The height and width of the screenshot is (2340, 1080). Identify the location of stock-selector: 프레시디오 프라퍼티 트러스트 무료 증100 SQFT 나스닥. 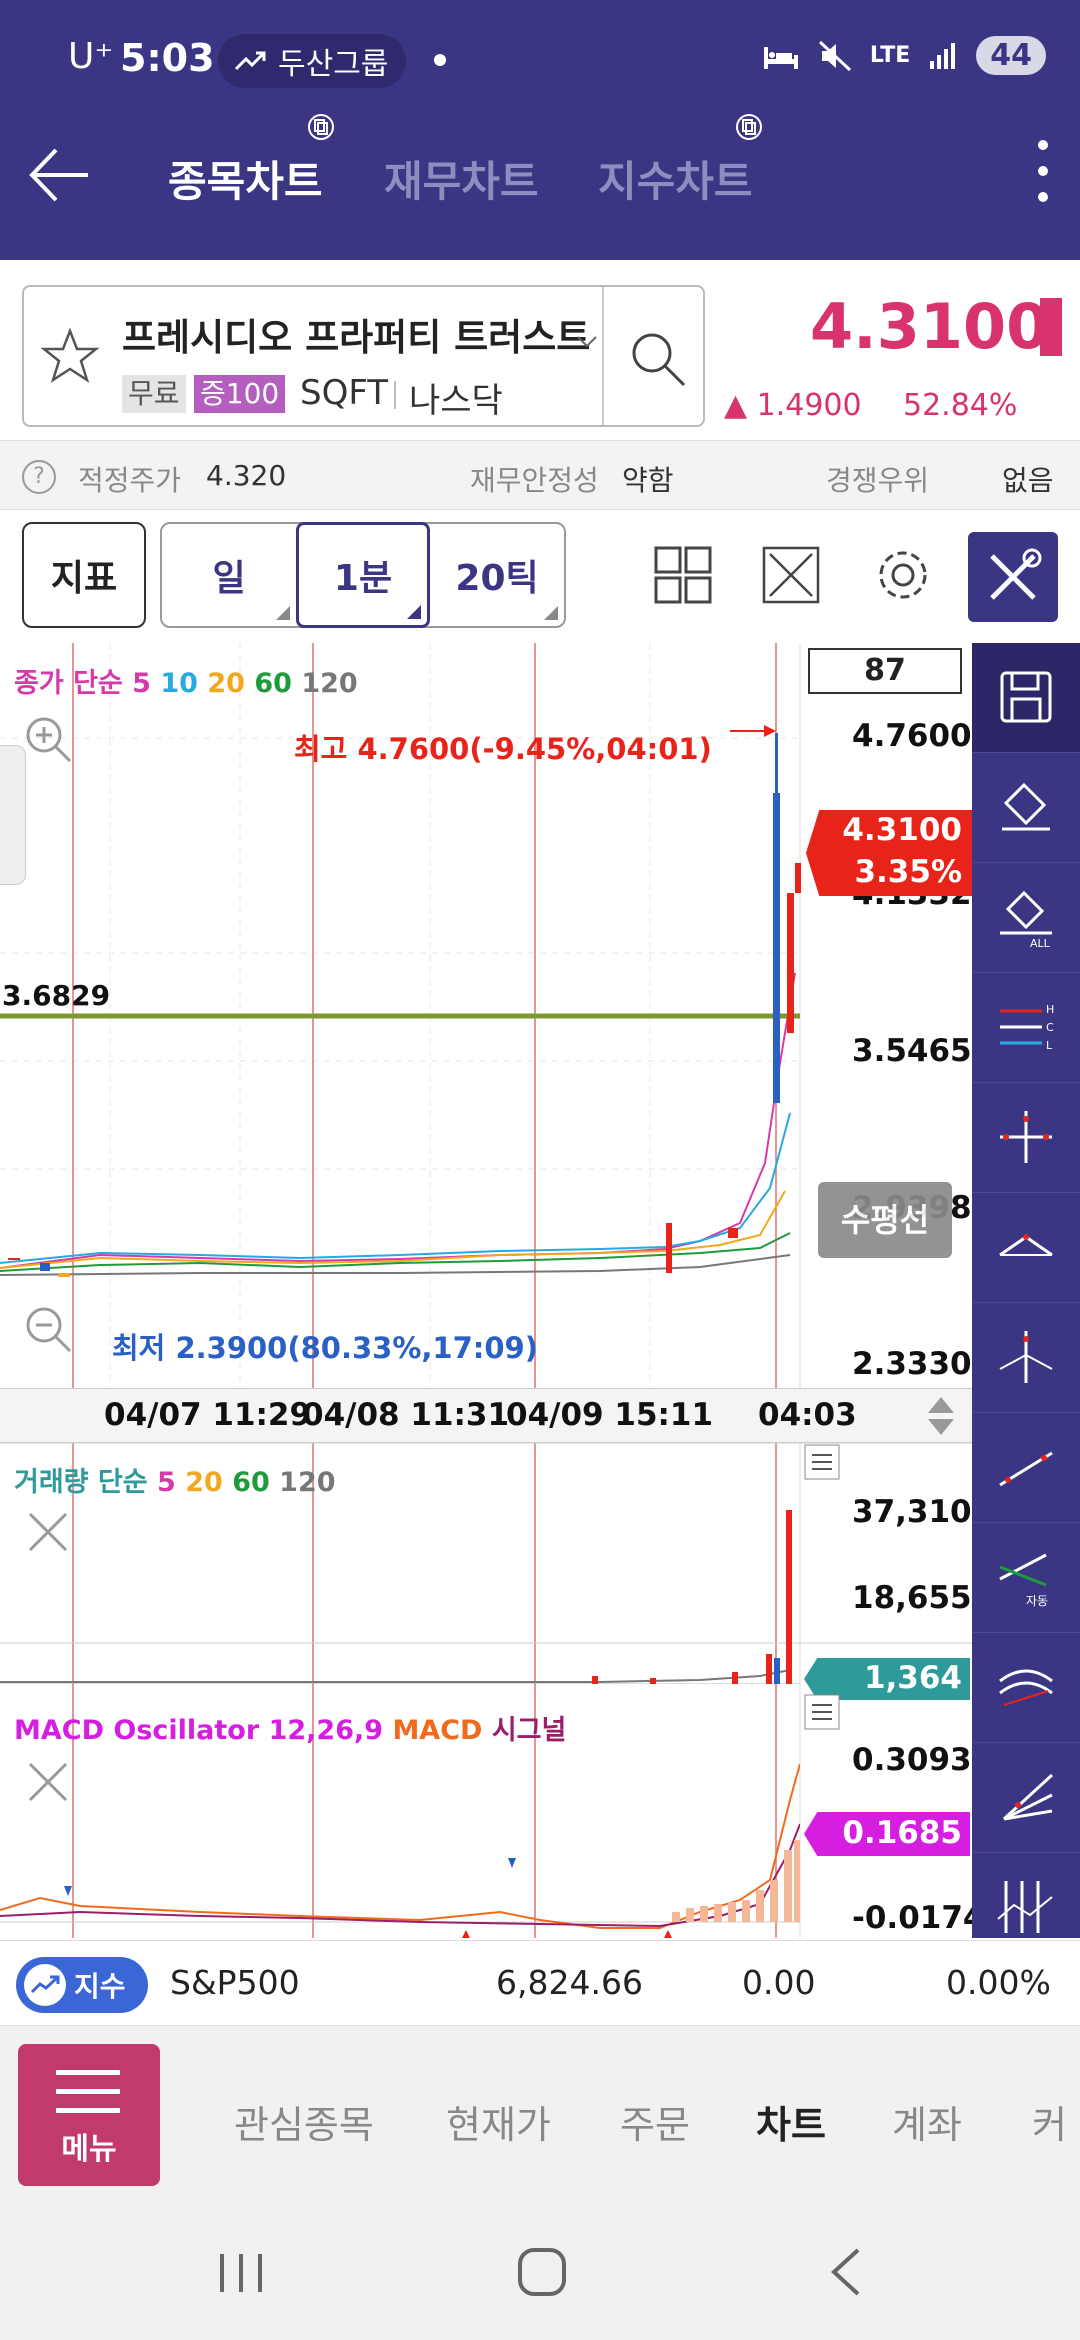
(363, 356).